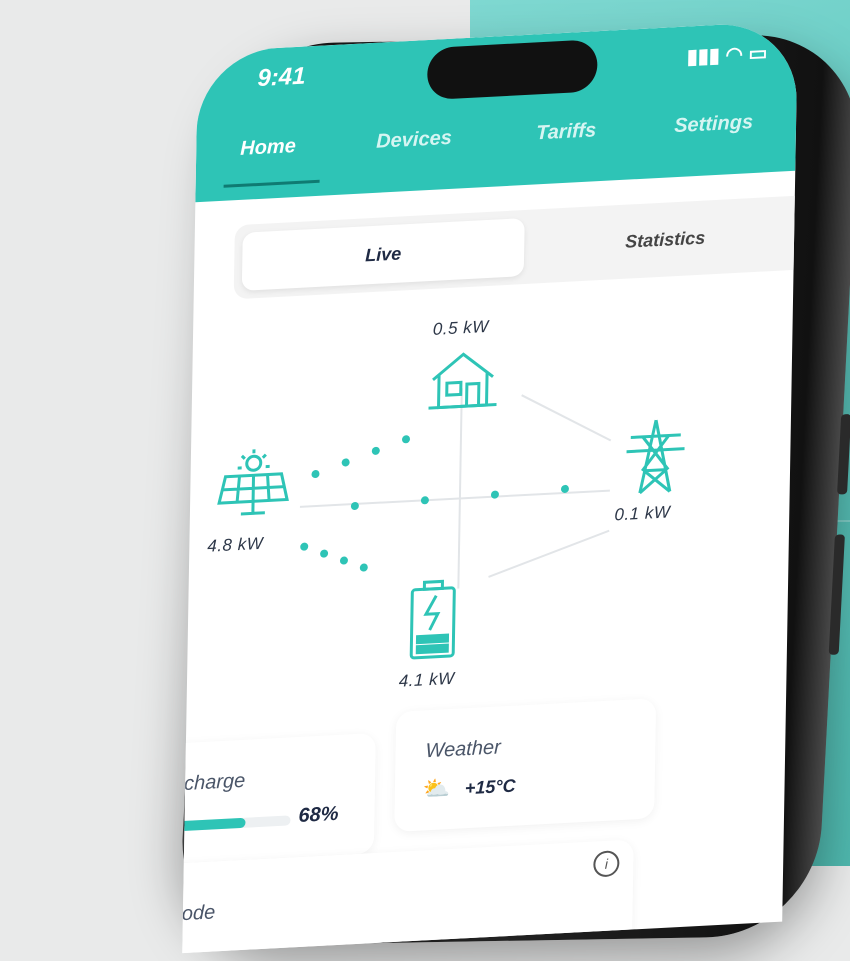  What do you see at coordinates (496, 150) in the screenshot?
I see `tab-bar: Home Devices Tariffs Settings` at bounding box center [496, 150].